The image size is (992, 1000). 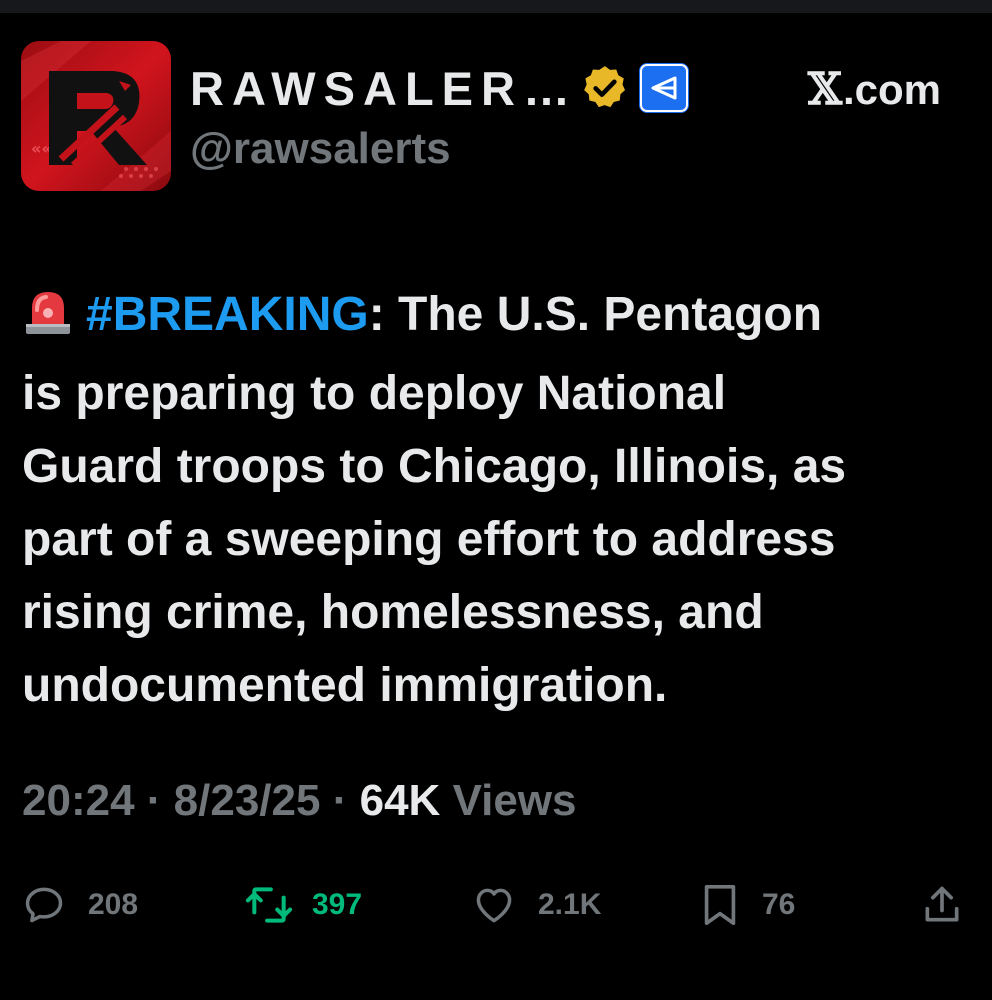 I want to click on bookmark-icon, so click(x=720, y=905).